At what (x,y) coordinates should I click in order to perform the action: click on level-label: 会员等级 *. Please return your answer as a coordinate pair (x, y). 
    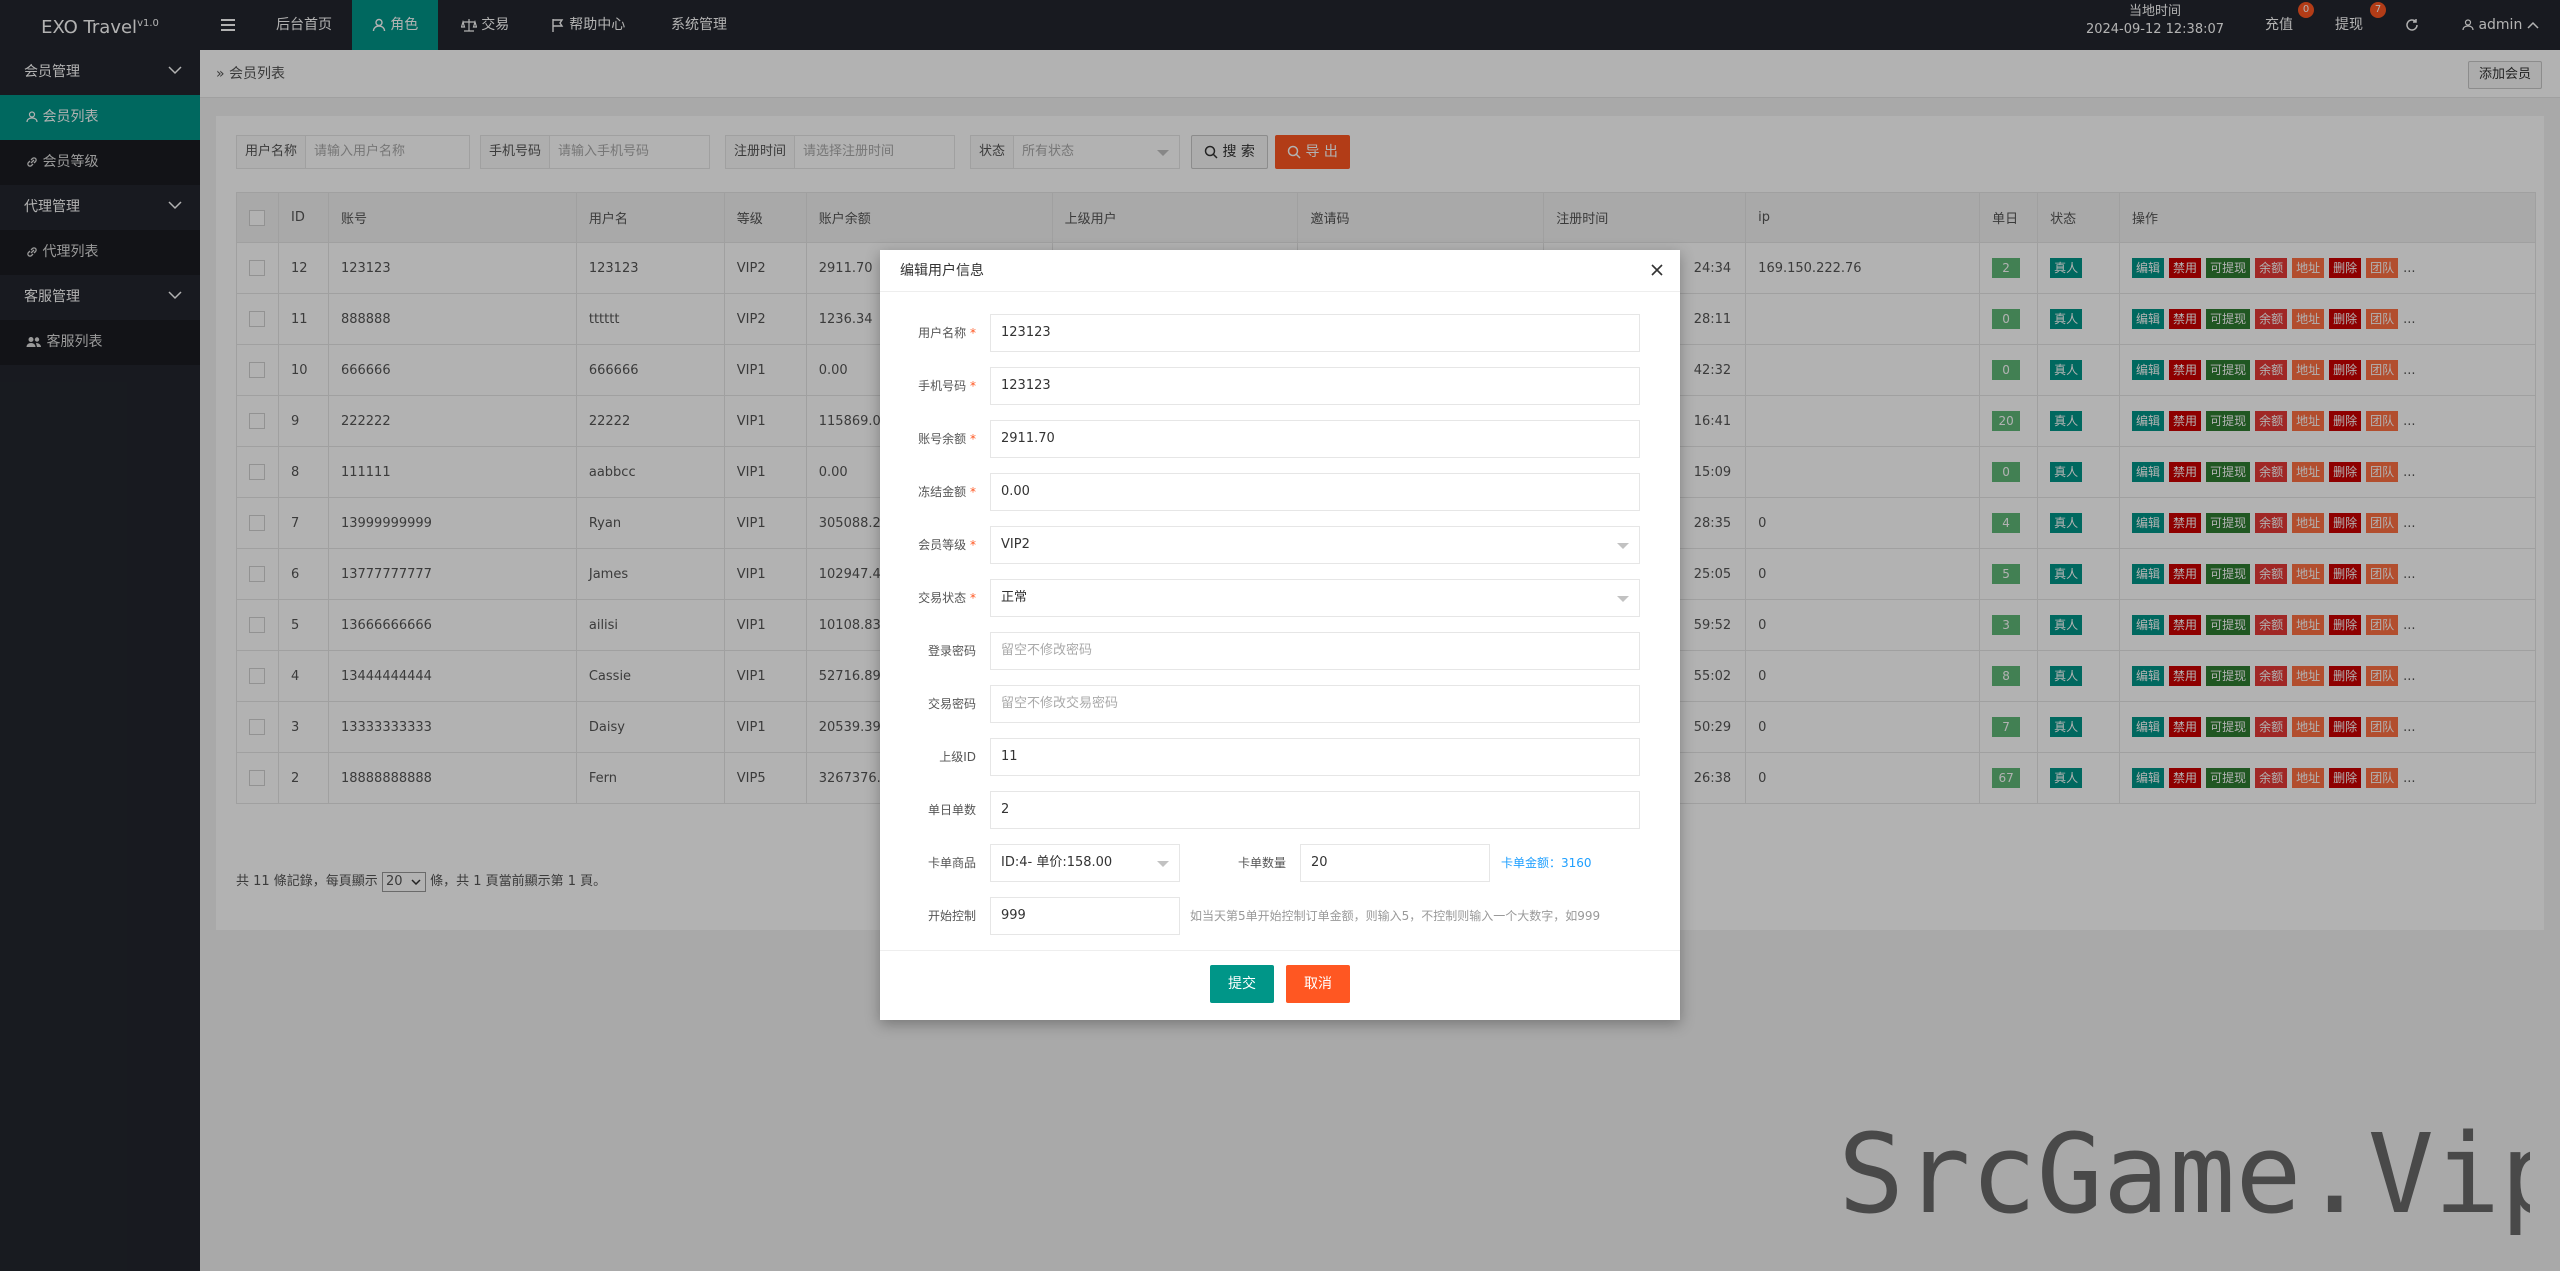
    Looking at the image, I should click on (928, 545).